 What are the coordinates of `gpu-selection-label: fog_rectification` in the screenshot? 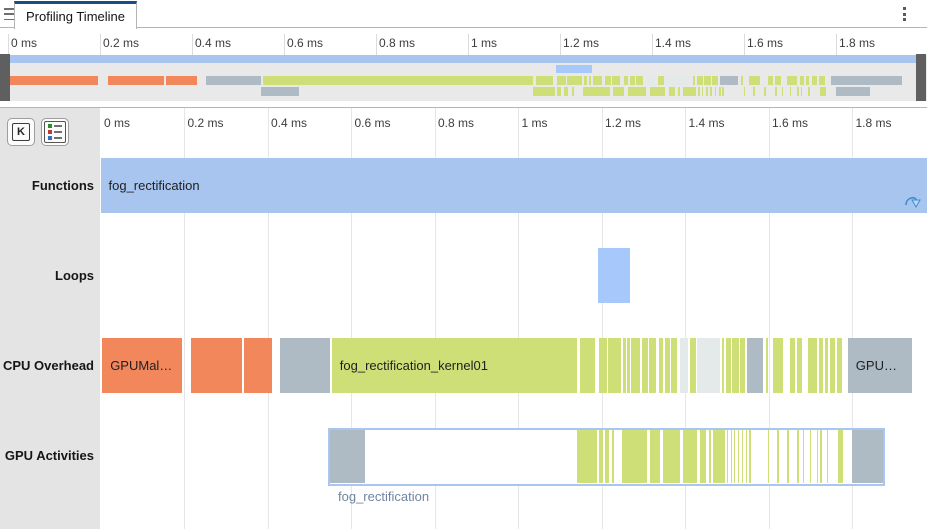 It's located at (384, 496).